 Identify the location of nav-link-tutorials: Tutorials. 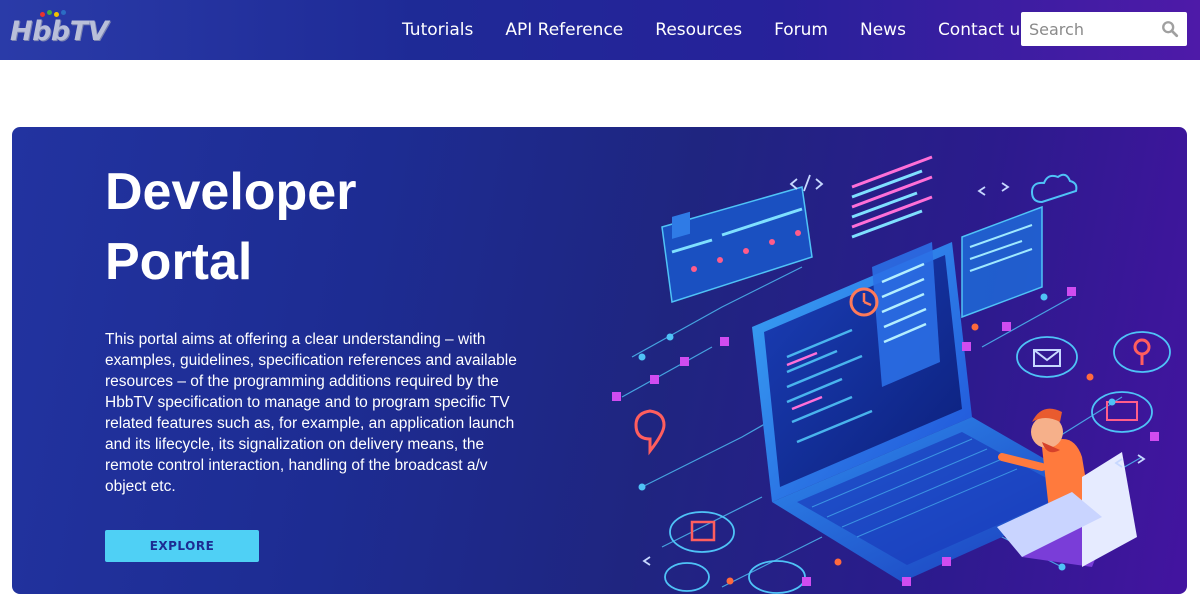
(437, 30).